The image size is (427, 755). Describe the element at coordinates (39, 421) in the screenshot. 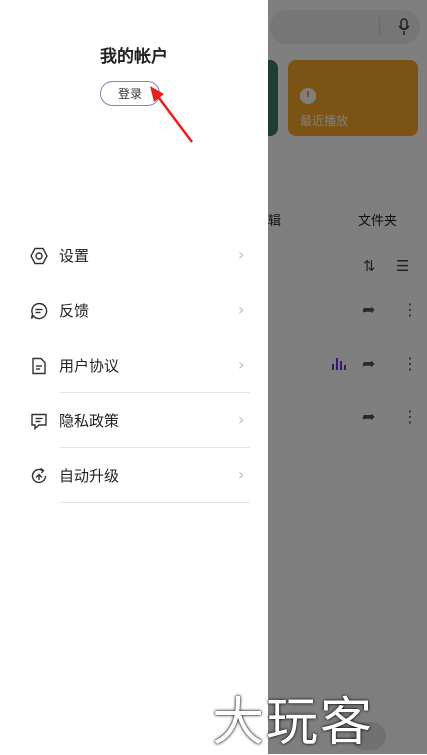

I see `privacy-note-icon` at that location.